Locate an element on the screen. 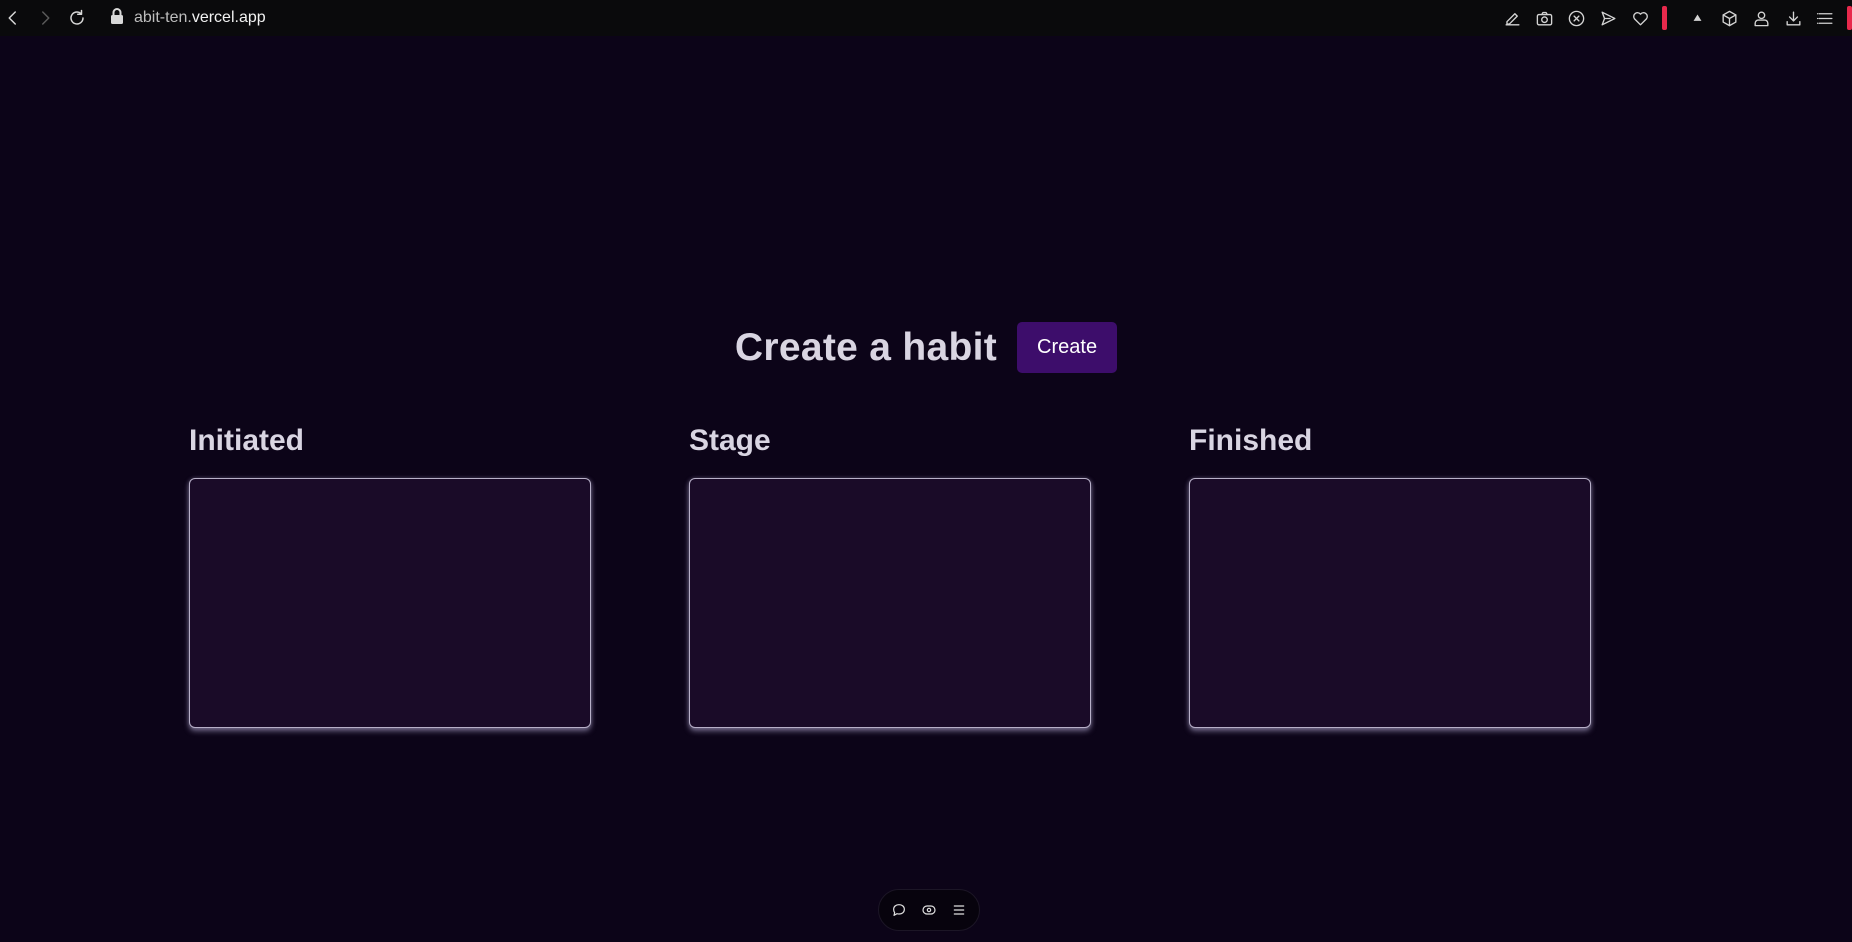  chevron-right-icon is located at coordinates (46, 18).